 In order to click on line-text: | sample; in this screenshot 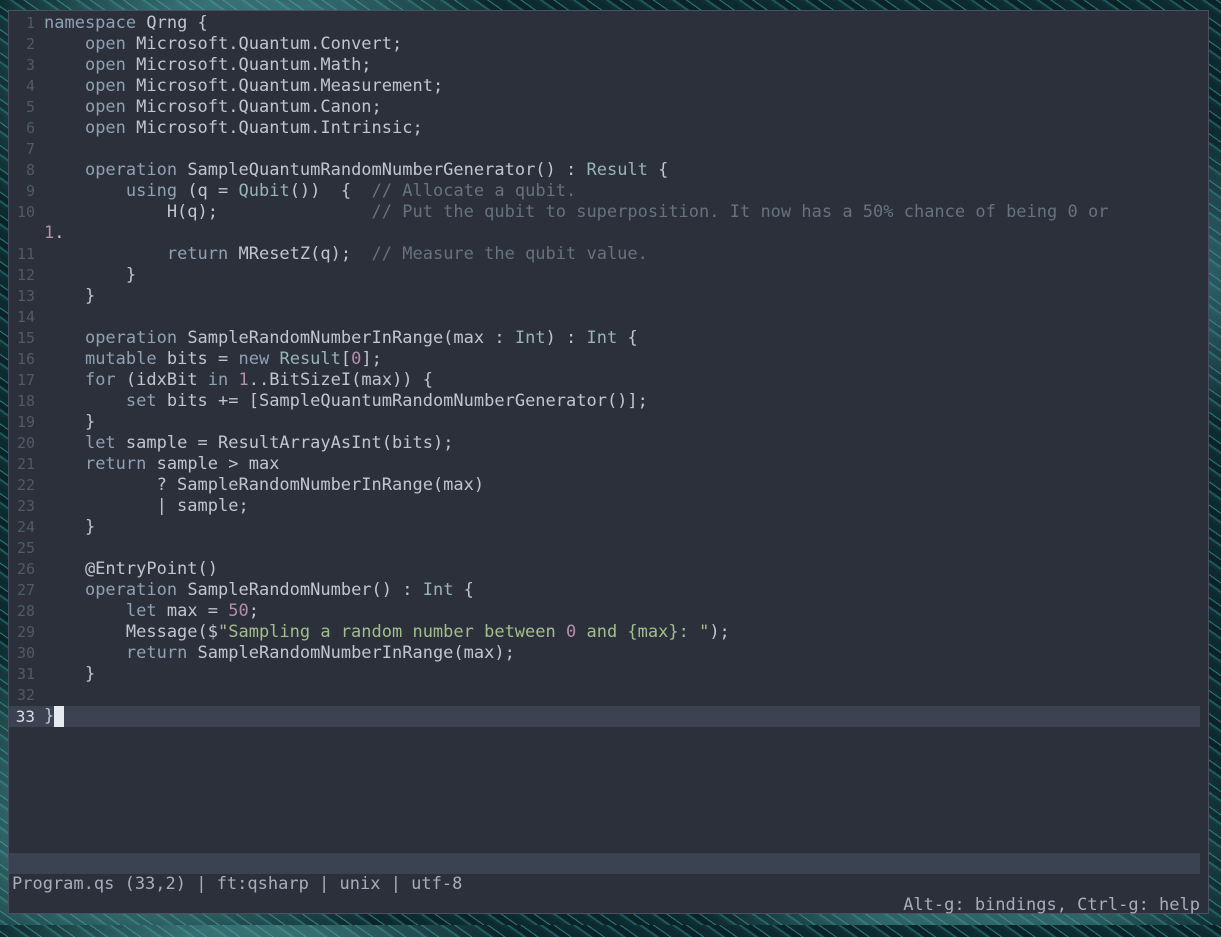, I will do `click(146, 506)`.